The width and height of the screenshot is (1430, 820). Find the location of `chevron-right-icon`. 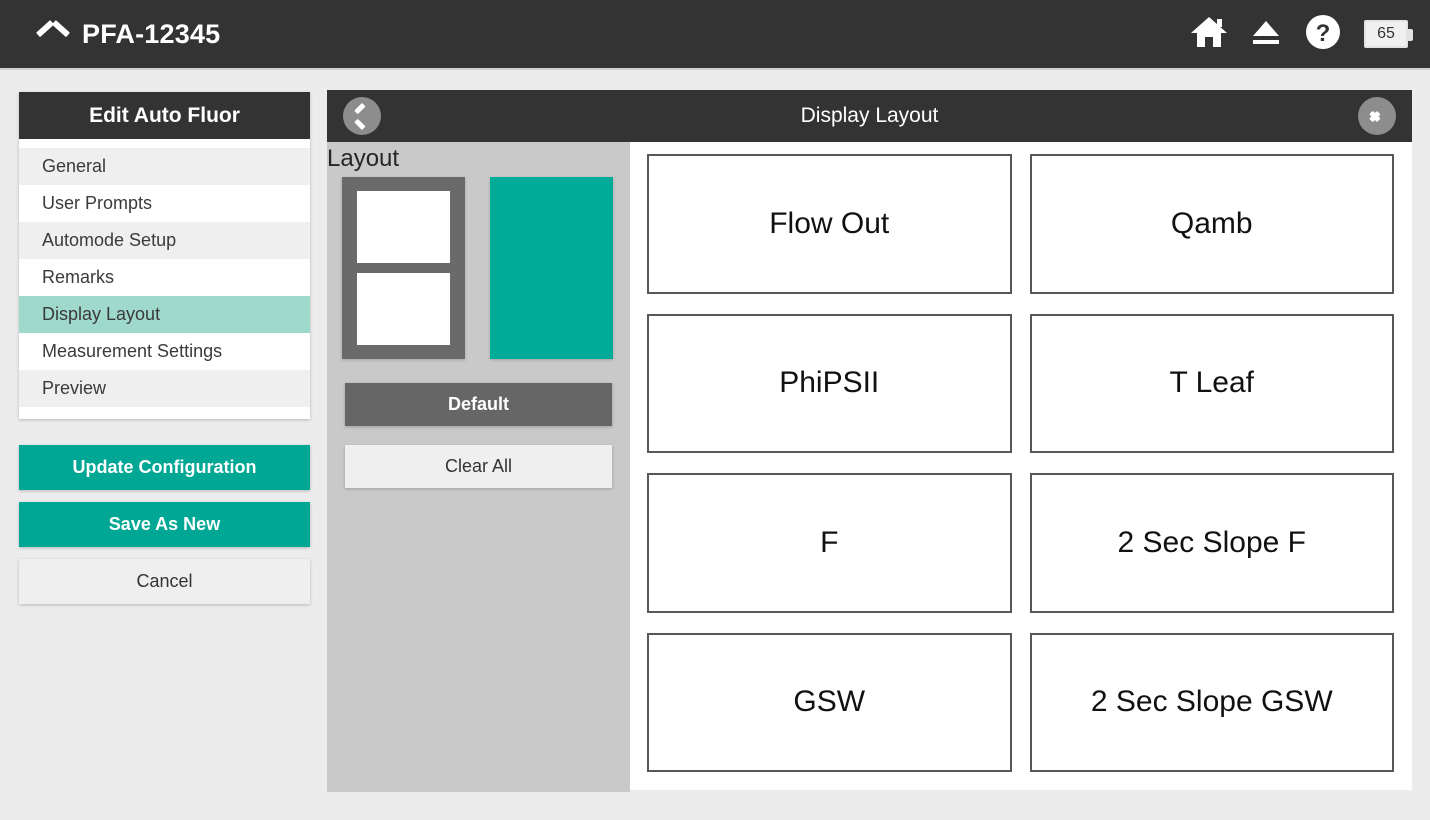

chevron-right-icon is located at coordinates (1377, 116).